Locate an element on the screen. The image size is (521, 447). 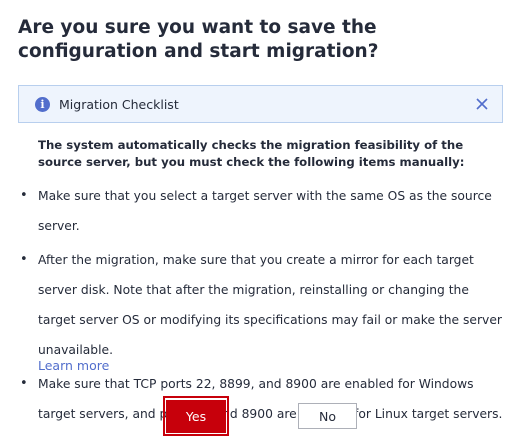
close-icon is located at coordinates (482, 104).